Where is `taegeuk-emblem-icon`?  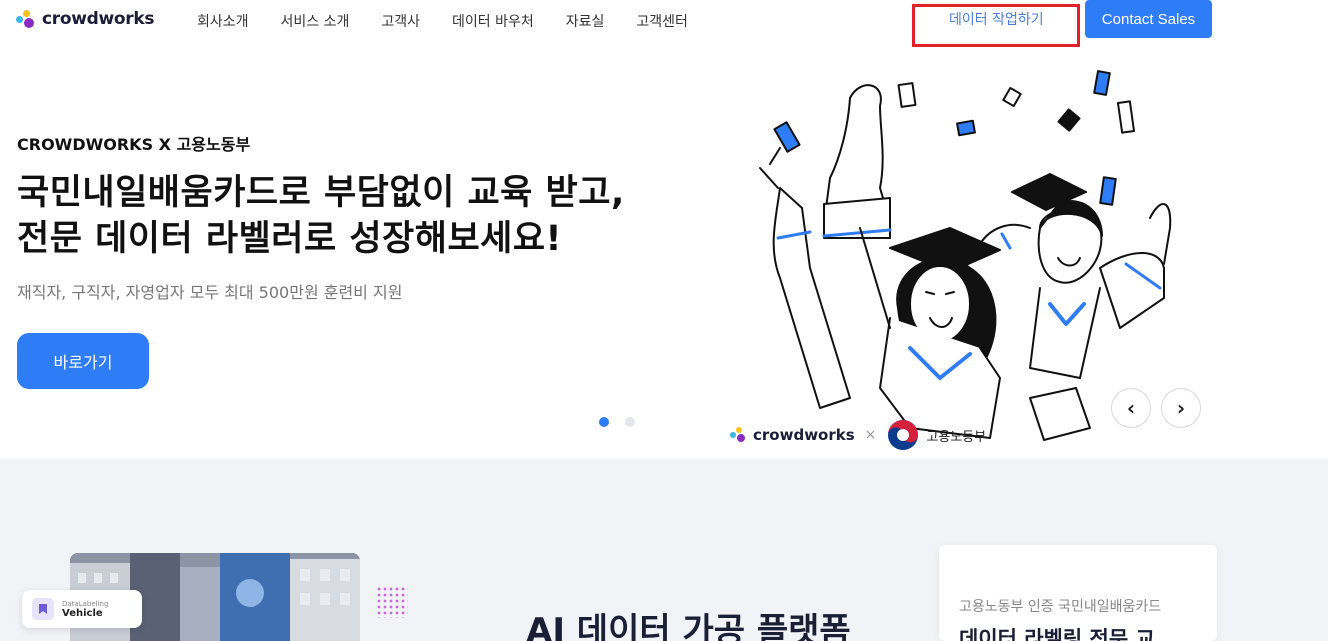
taegeuk-emblem-icon is located at coordinates (903, 435).